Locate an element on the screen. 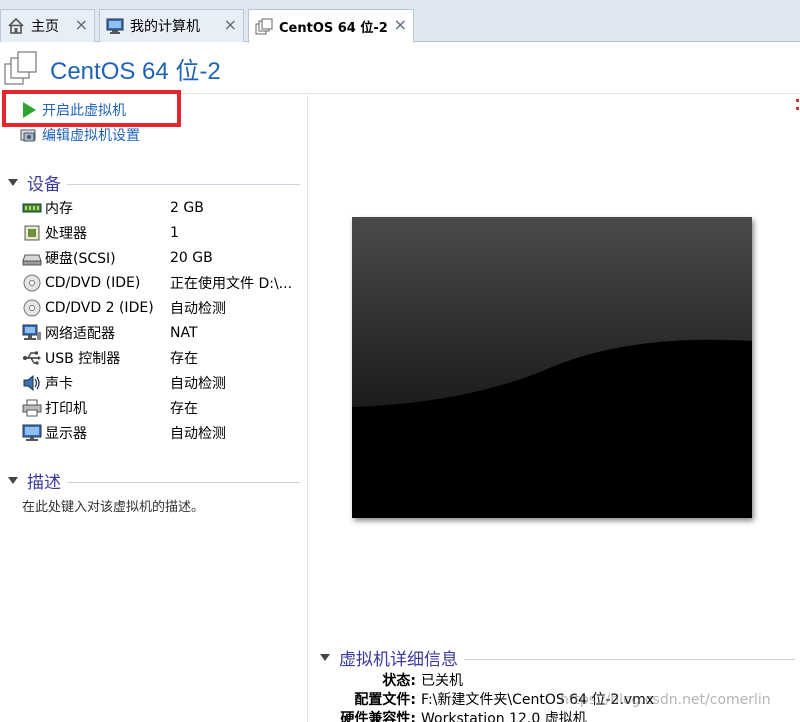  device-row-printer: 打印机 存在 is located at coordinates (162, 408).